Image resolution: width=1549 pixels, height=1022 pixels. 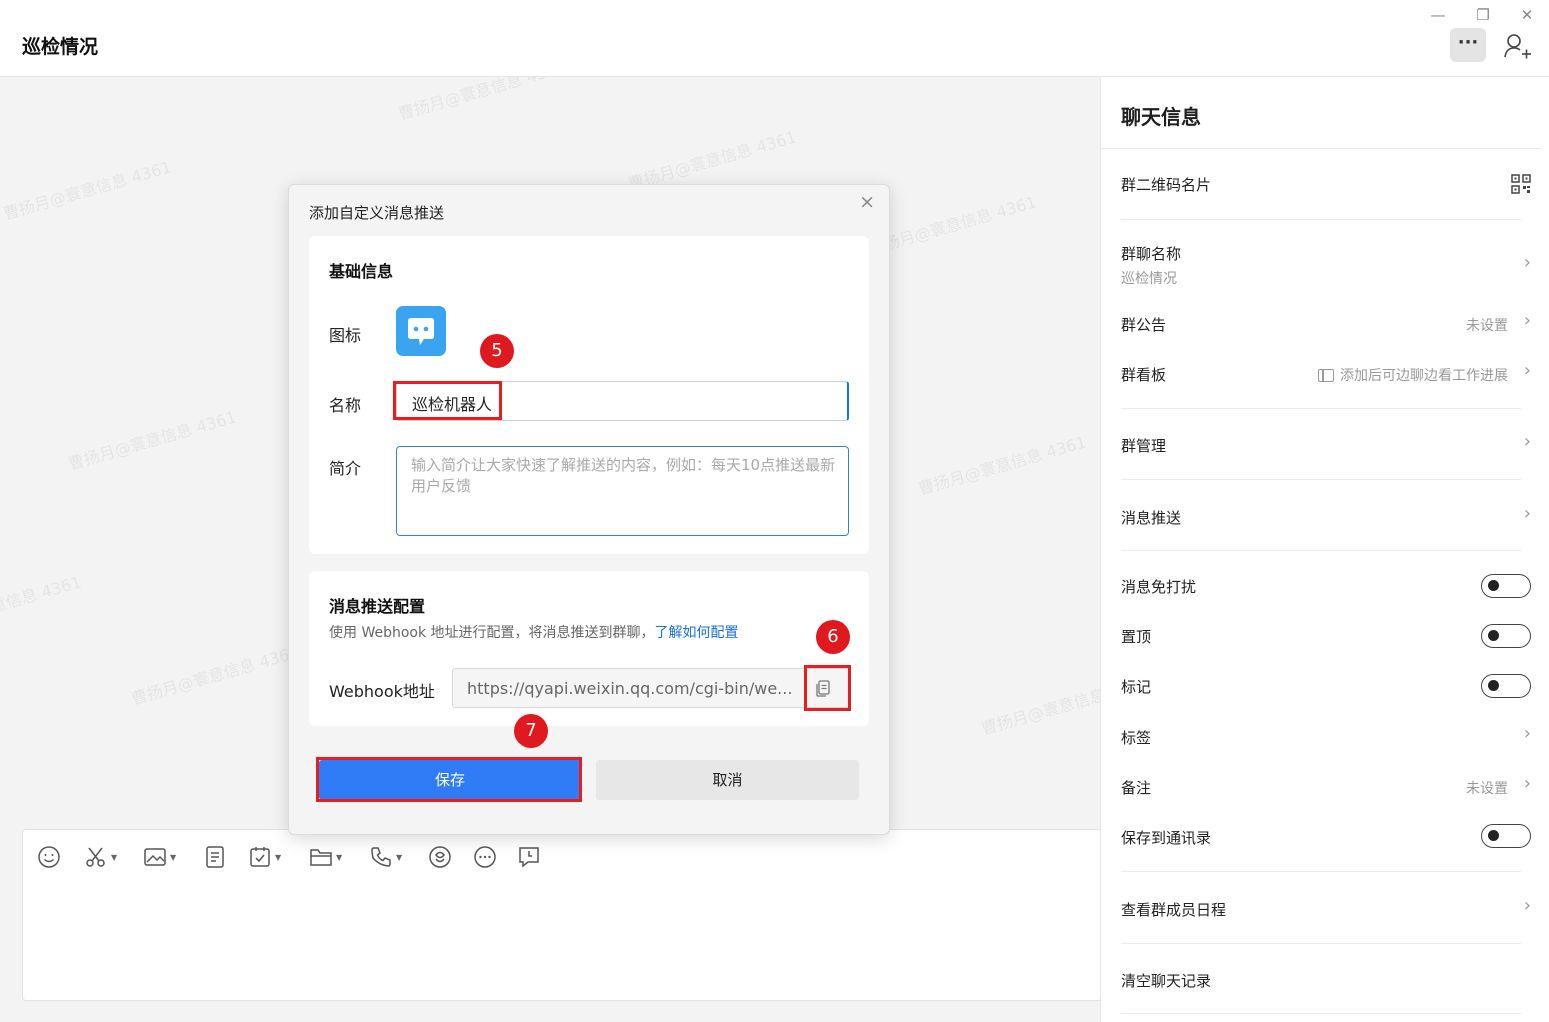 What do you see at coordinates (697, 633) in the screenshot?
I see `how-to-config-link: 了解如何配置` at bounding box center [697, 633].